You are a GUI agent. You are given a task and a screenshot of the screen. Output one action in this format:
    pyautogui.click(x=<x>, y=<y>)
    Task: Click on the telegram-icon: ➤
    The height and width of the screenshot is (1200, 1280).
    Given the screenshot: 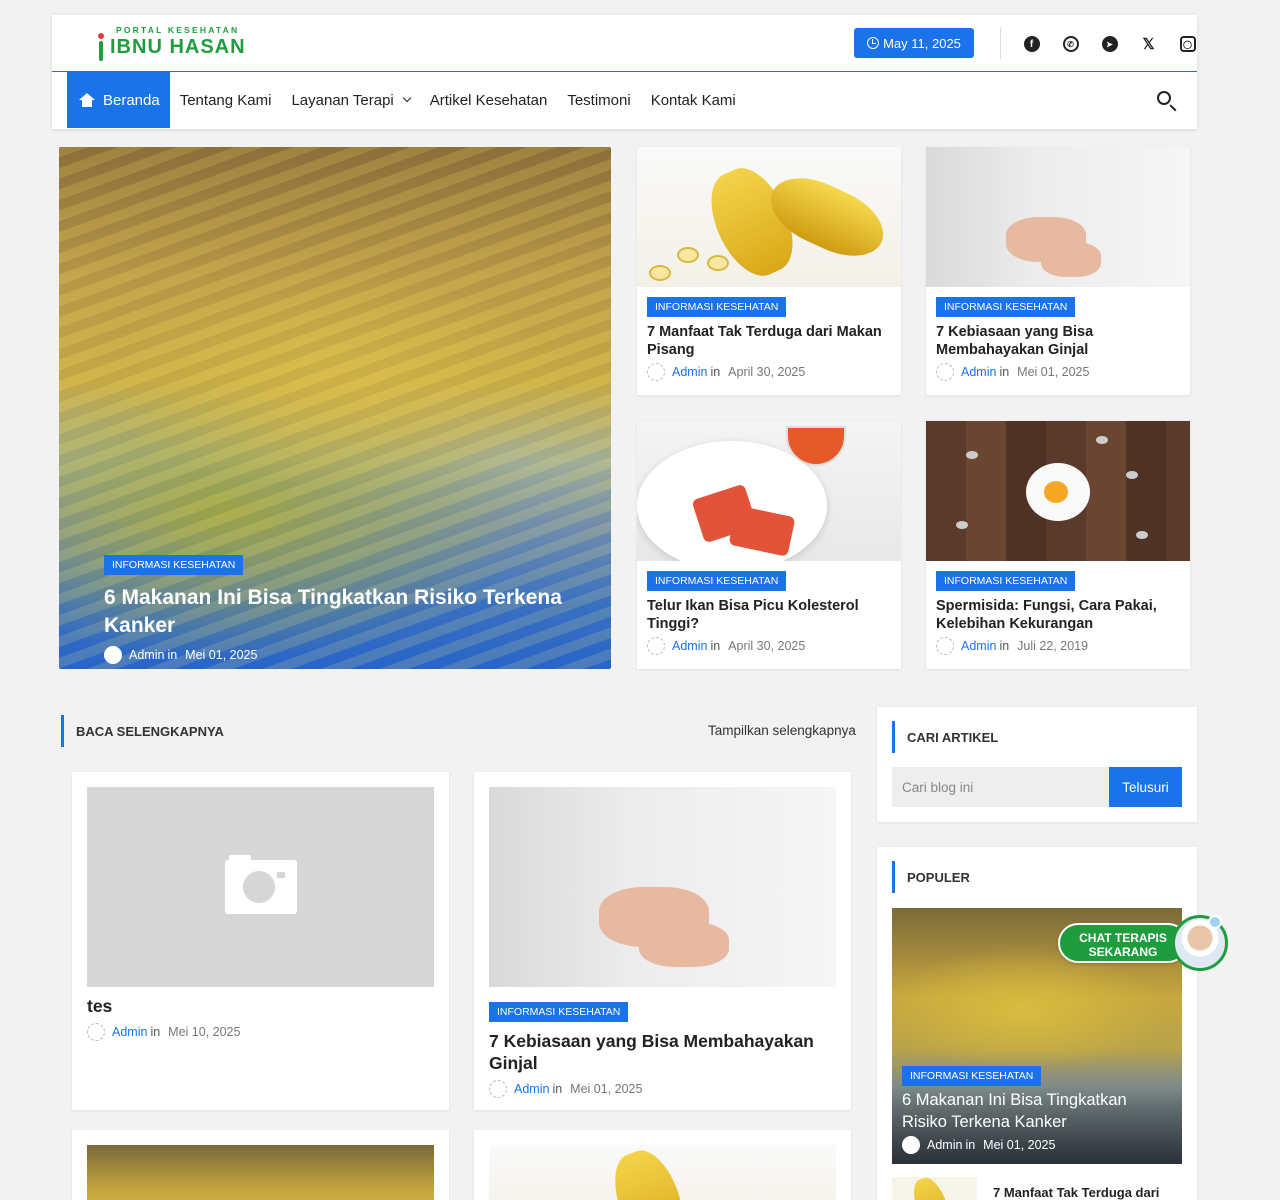 What is the action you would take?
    pyautogui.click(x=1109, y=44)
    